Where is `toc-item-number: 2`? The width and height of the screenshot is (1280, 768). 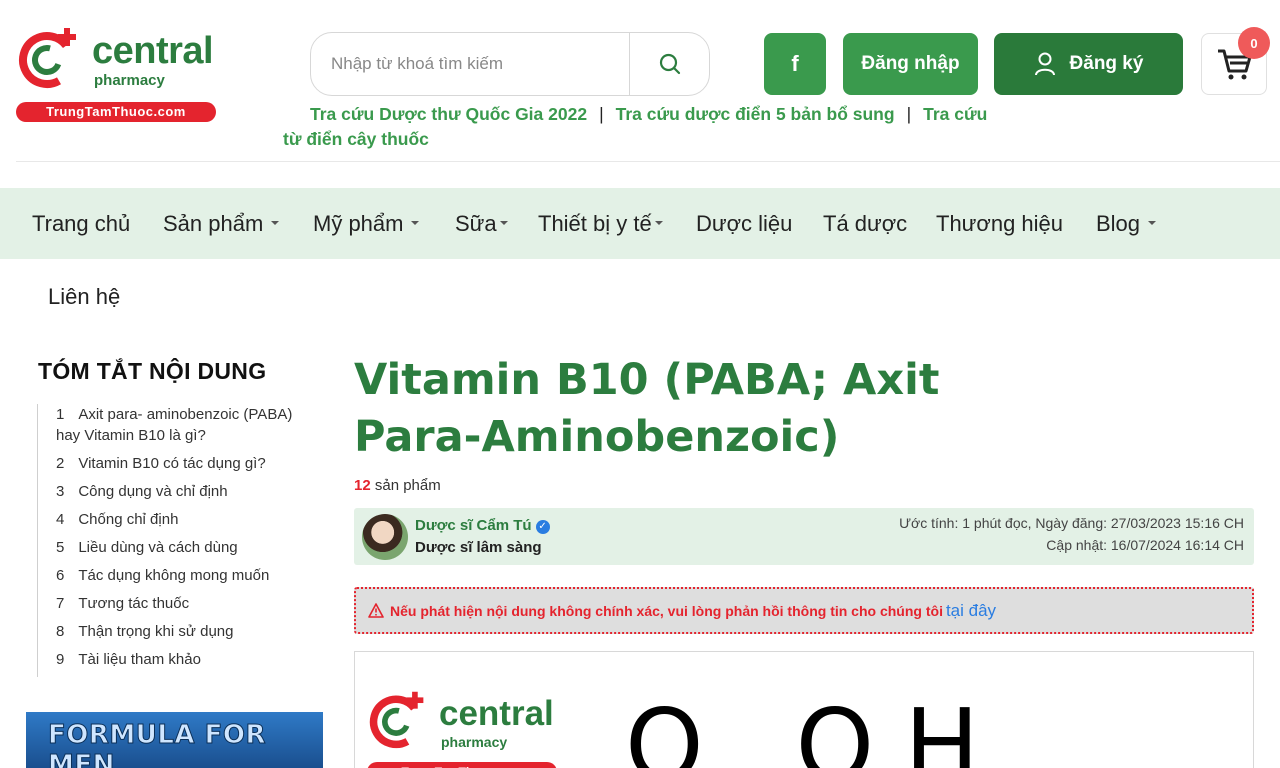
toc-item-number: 2 is located at coordinates (60, 463).